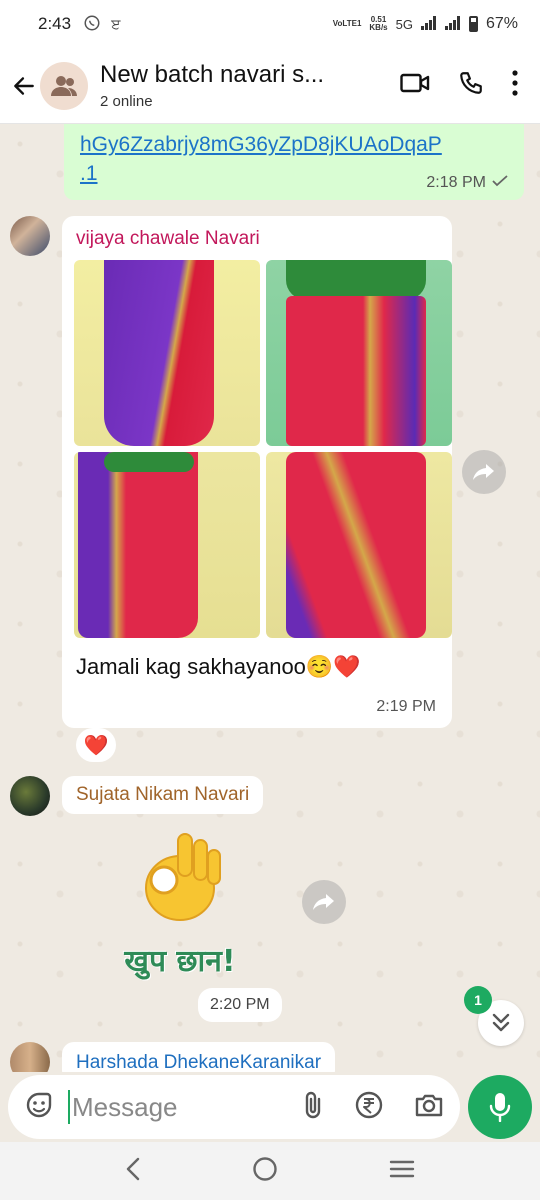 The width and height of the screenshot is (540, 1200). I want to click on attach-icon, so click(313, 1107).